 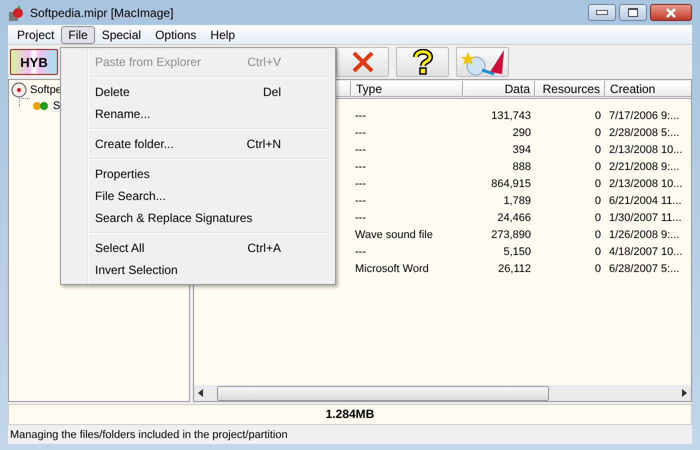 I want to click on table-cell-text: Wave sound file, so click(x=394, y=234).